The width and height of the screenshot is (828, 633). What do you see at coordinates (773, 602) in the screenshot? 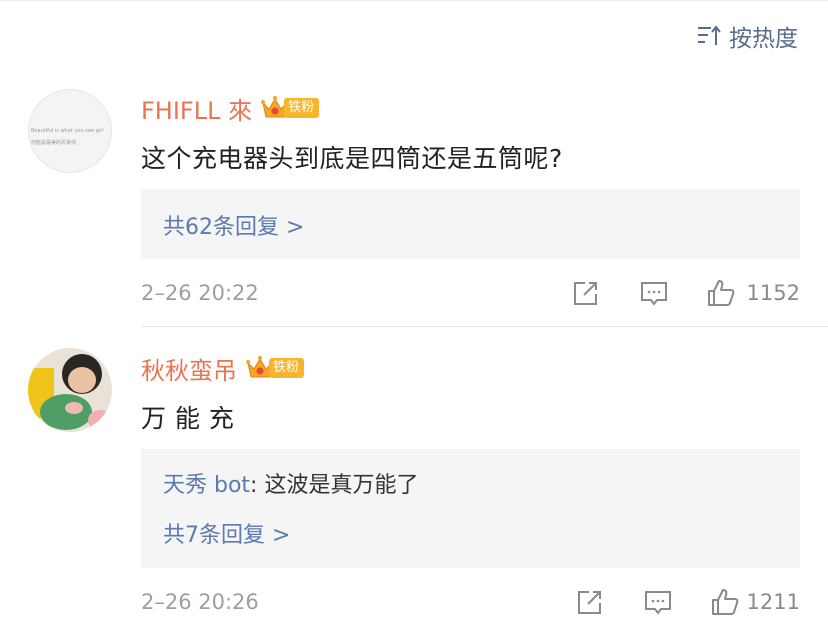
I see `like-count: 1211` at bounding box center [773, 602].